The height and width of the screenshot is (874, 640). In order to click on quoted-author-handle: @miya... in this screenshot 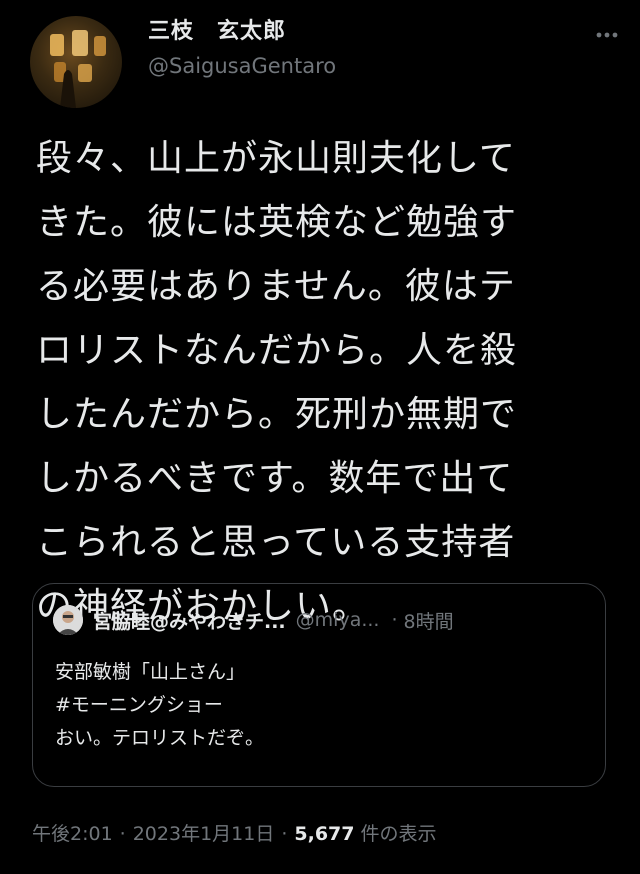, I will do `click(337, 620)`.